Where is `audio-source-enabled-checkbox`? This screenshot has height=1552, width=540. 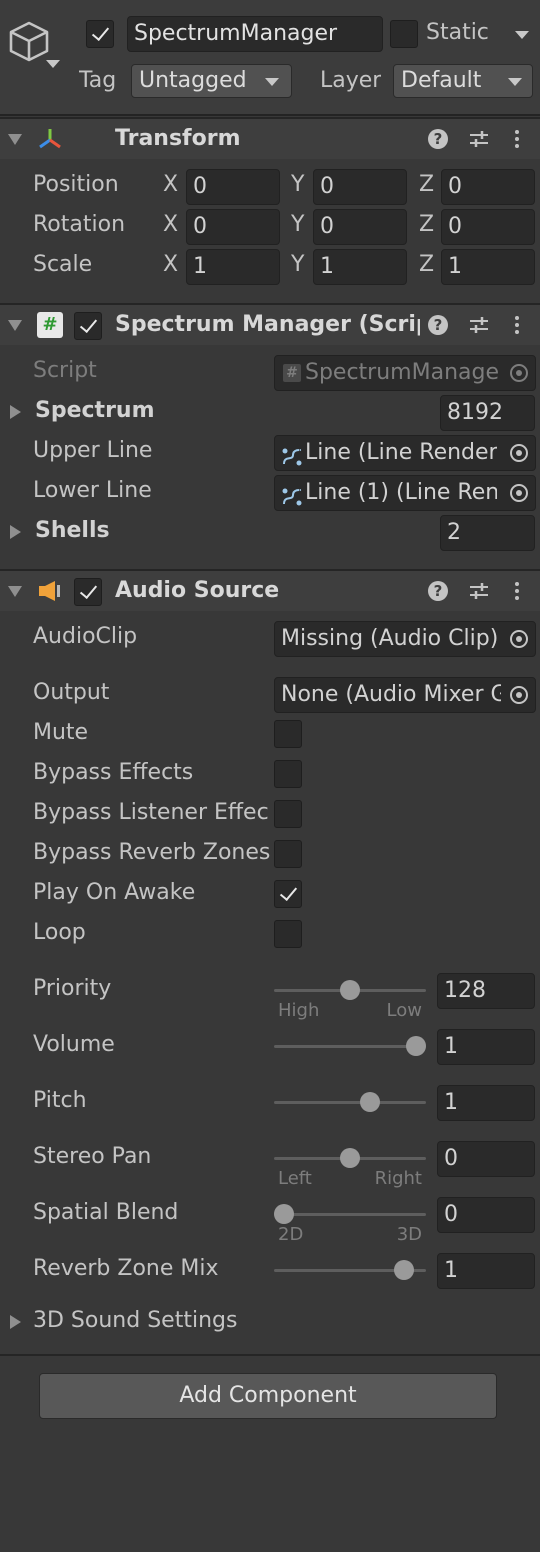
audio-source-enabled-checkbox is located at coordinates (88, 592).